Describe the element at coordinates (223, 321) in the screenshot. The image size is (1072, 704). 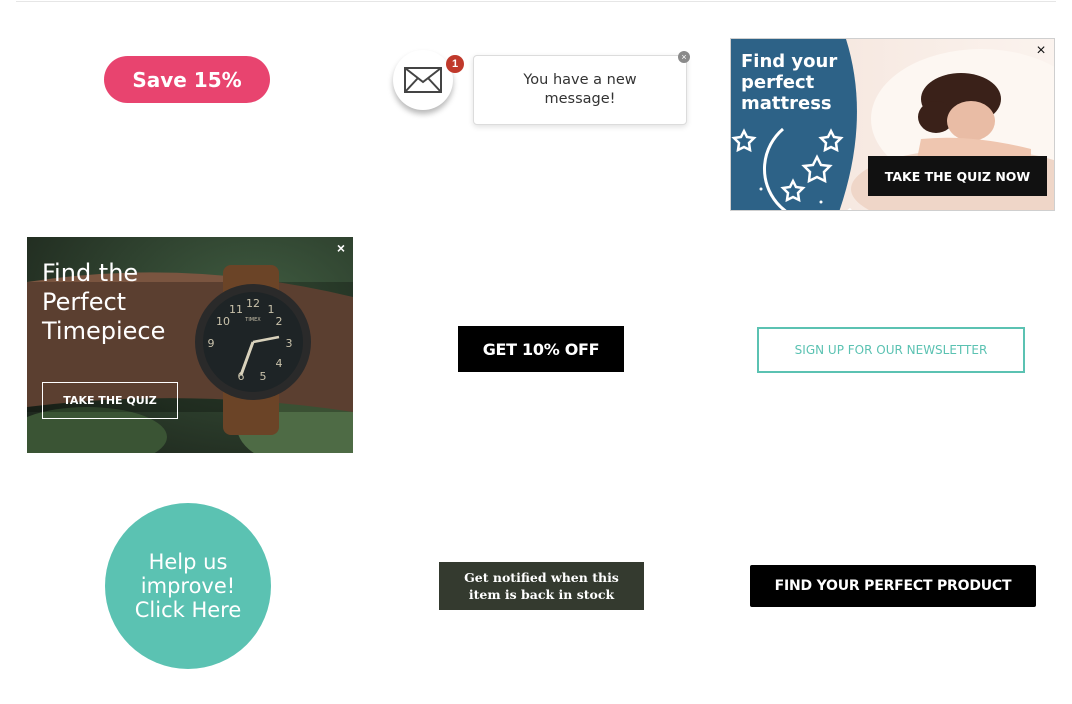
I see `svg-text: 10` at that location.